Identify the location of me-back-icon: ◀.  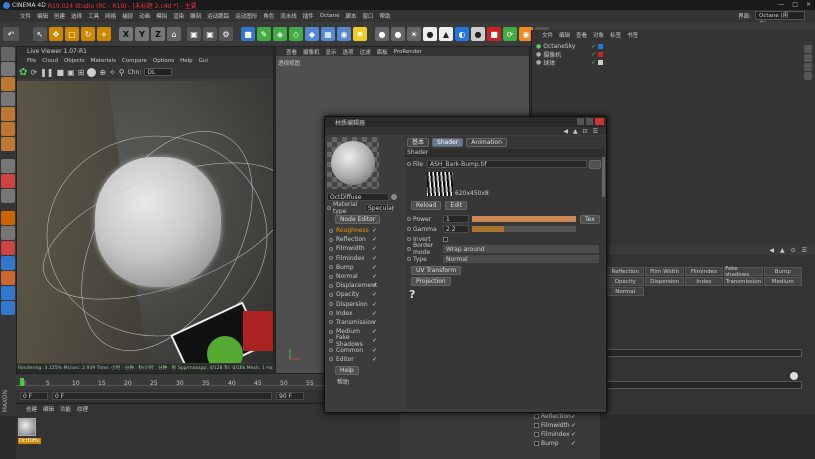
(565, 131).